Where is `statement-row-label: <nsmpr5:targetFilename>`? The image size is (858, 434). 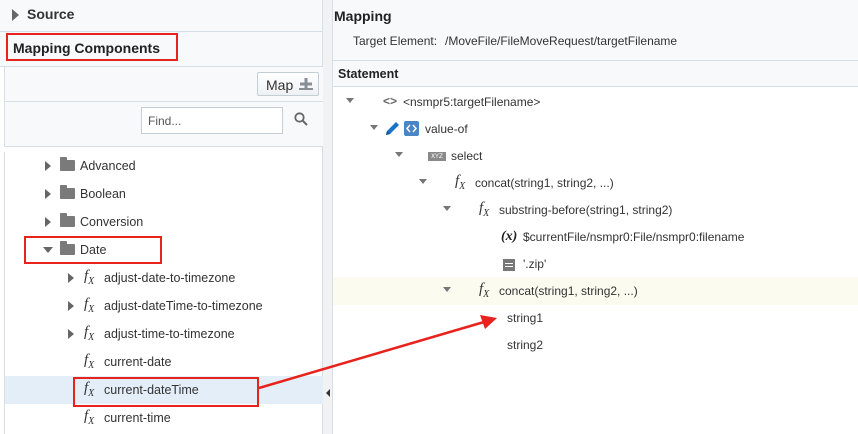 statement-row-label: <nsmpr5:targetFilename> is located at coordinates (472, 102).